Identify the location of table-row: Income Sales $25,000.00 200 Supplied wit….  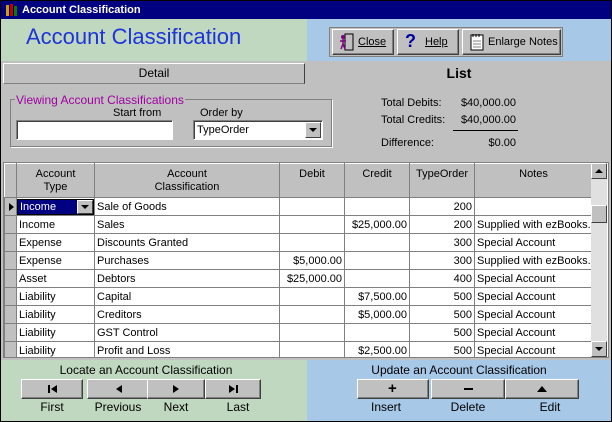
(298, 224).